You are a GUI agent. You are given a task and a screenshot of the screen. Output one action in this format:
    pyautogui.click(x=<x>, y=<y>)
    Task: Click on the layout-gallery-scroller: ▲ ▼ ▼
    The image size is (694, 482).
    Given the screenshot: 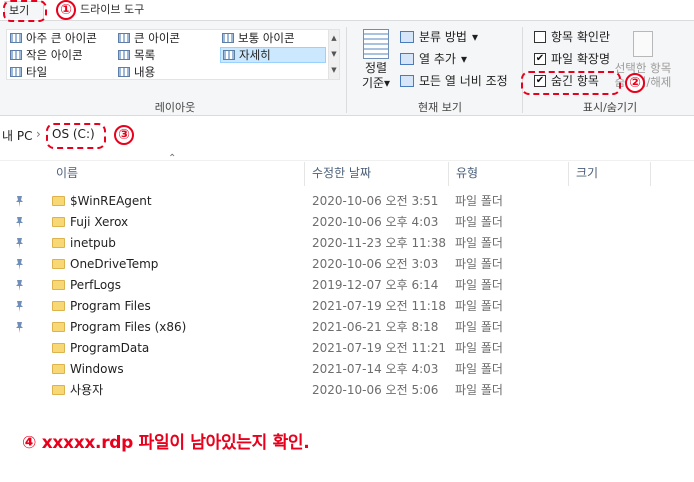 What is the action you would take?
    pyautogui.click(x=333, y=54)
    